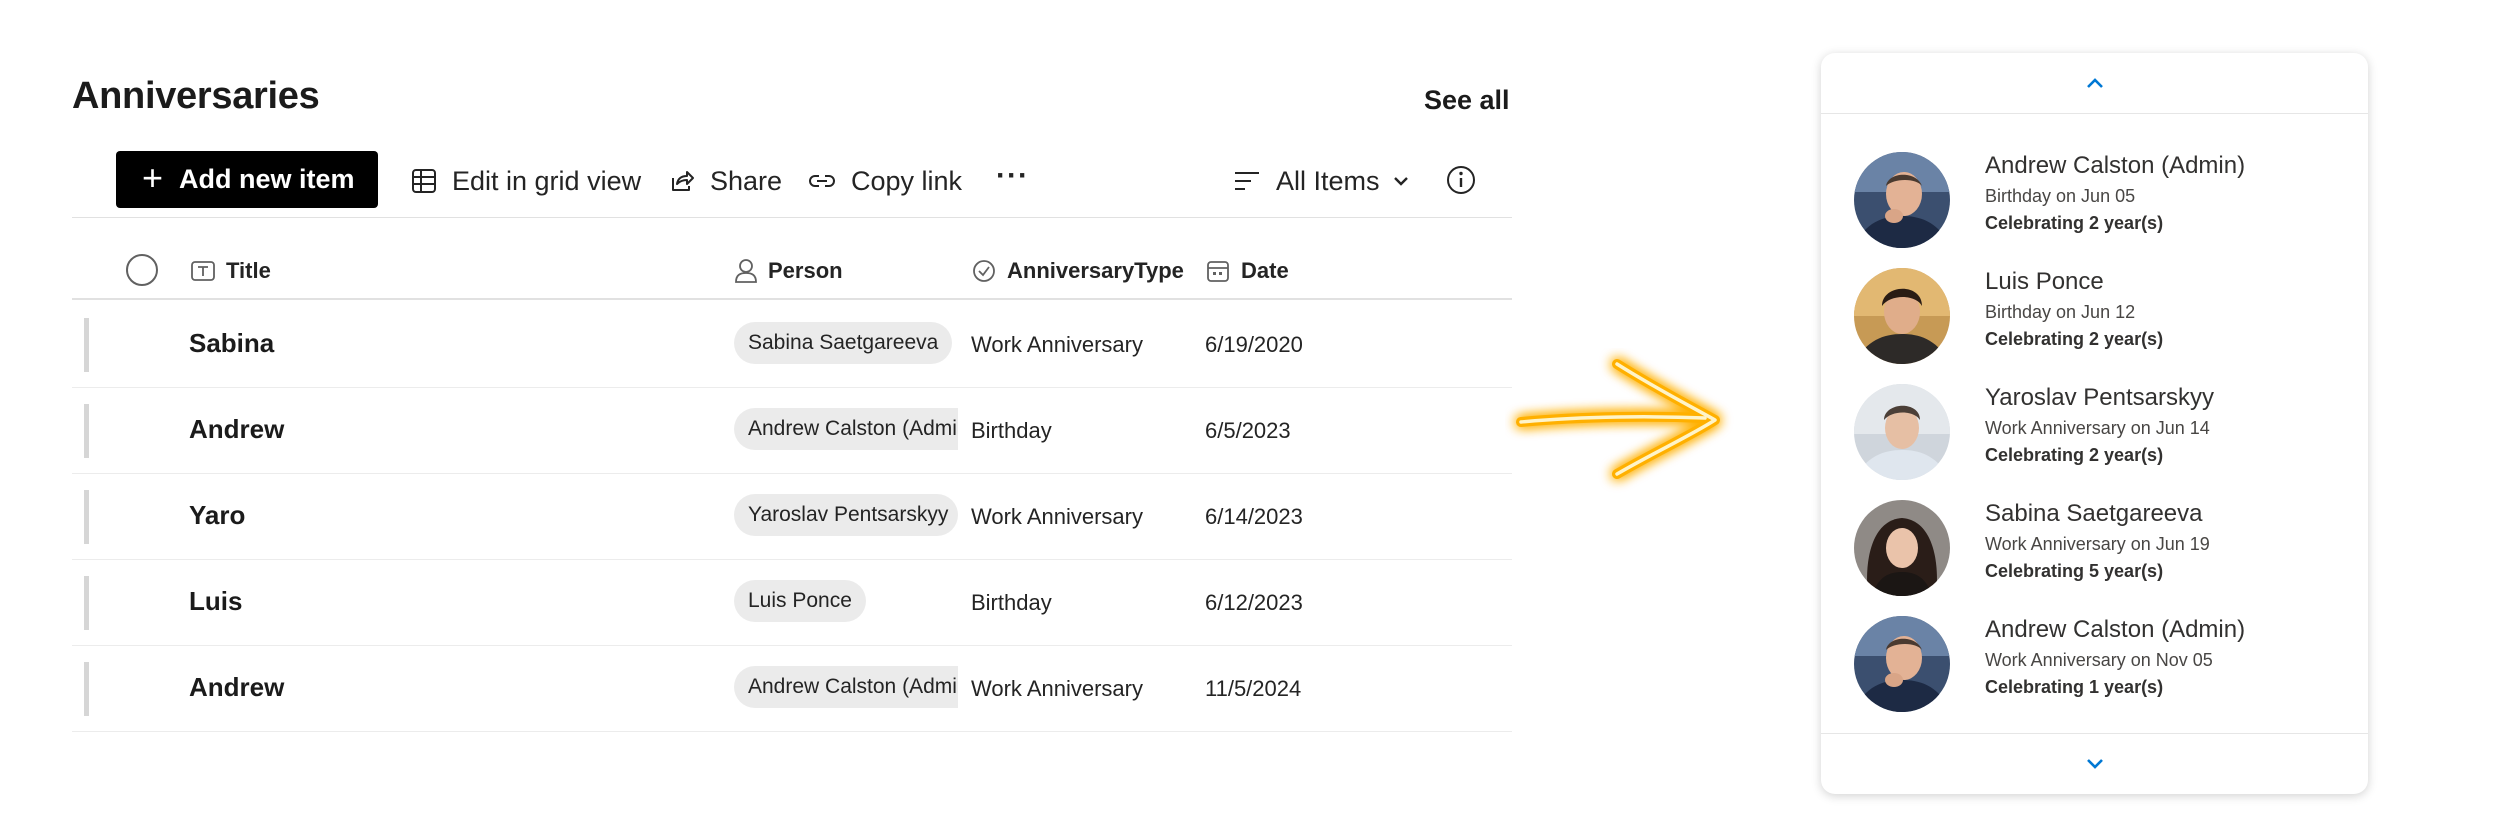 Image resolution: width=2500 pixels, height=833 pixels. Describe the element at coordinates (2099, 397) in the screenshot. I see `person-name: Yaroslav Pentsarskyy` at that location.